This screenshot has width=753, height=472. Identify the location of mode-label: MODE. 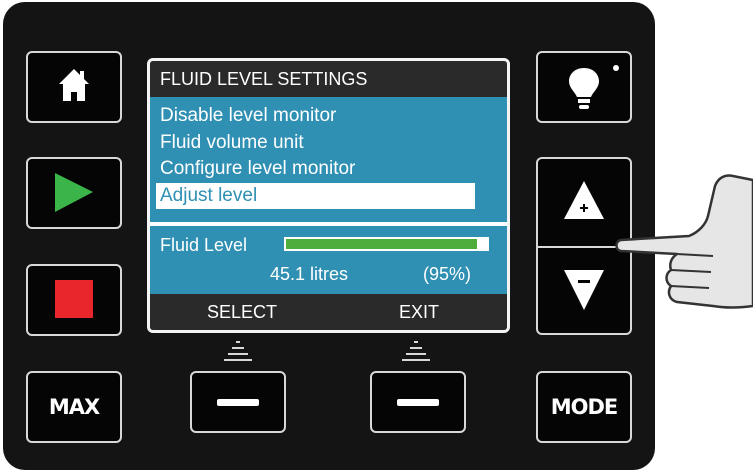
(584, 407).